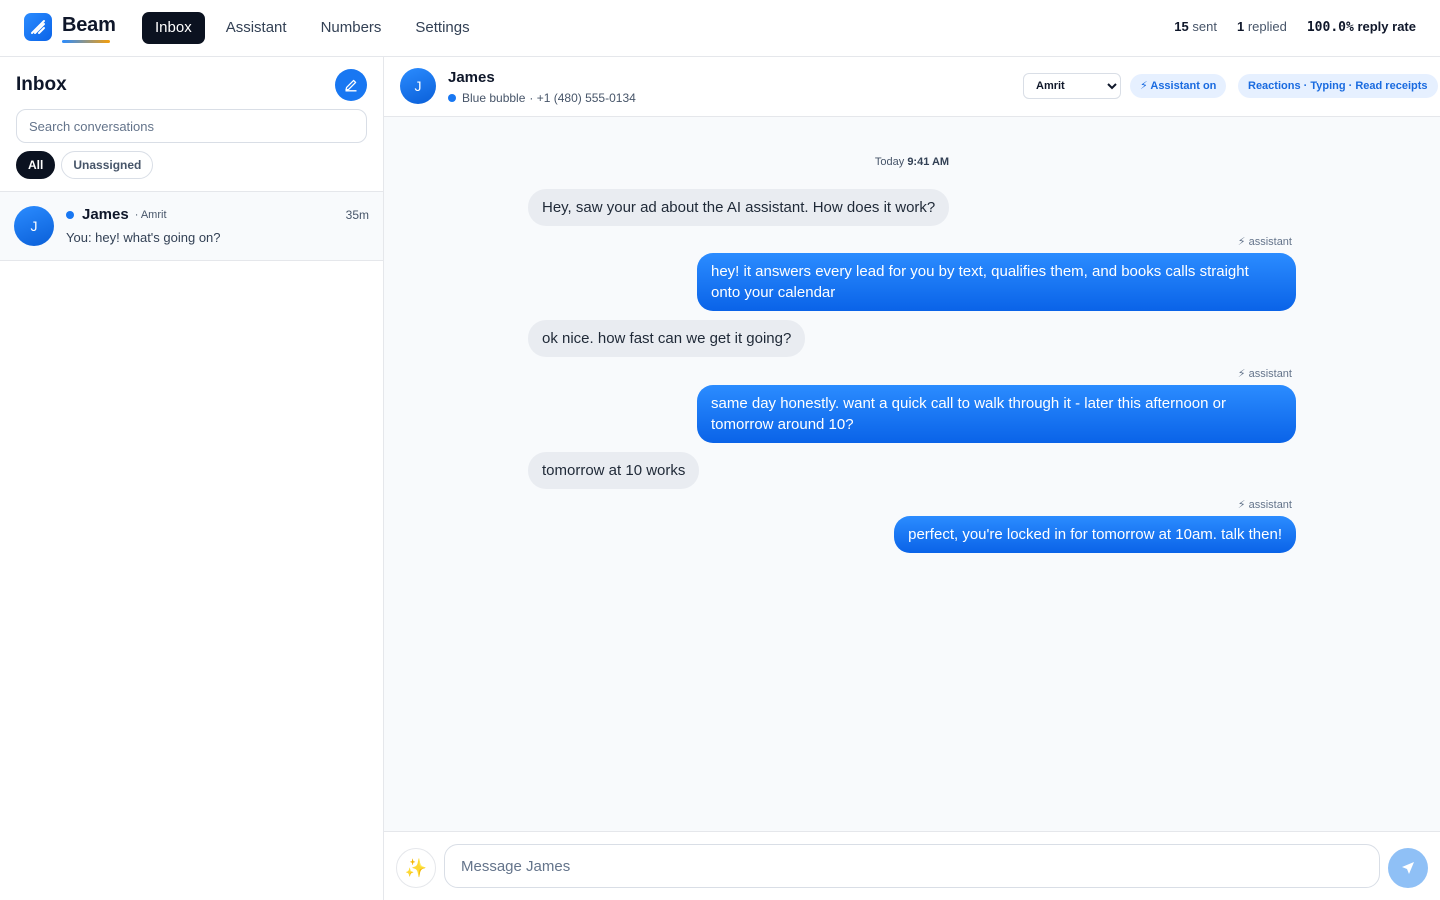  Describe the element at coordinates (442, 28) in the screenshot. I see `nav-settings: Settings` at that location.